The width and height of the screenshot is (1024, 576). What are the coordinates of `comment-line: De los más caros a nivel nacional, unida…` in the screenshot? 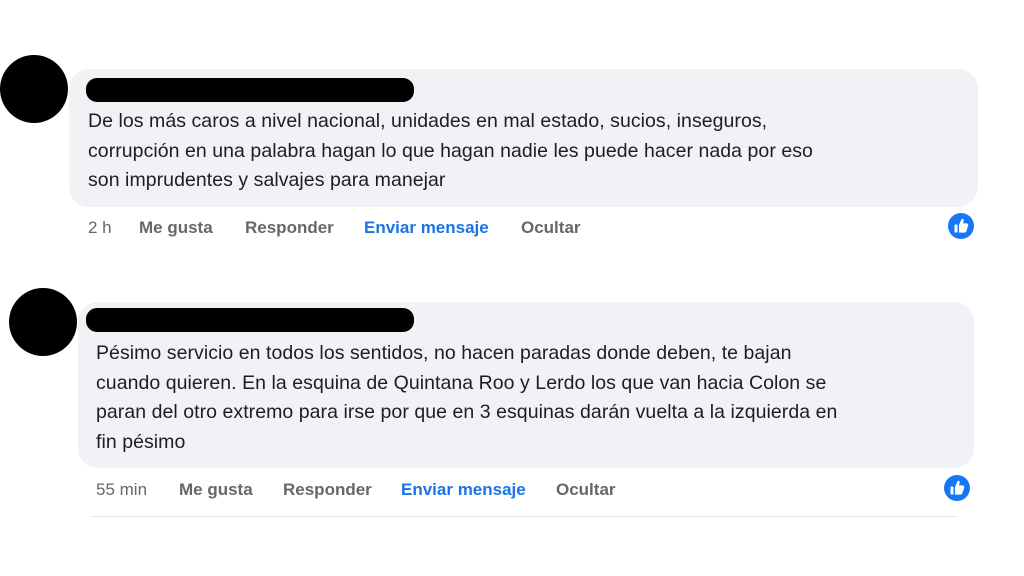 It's located at (428, 121).